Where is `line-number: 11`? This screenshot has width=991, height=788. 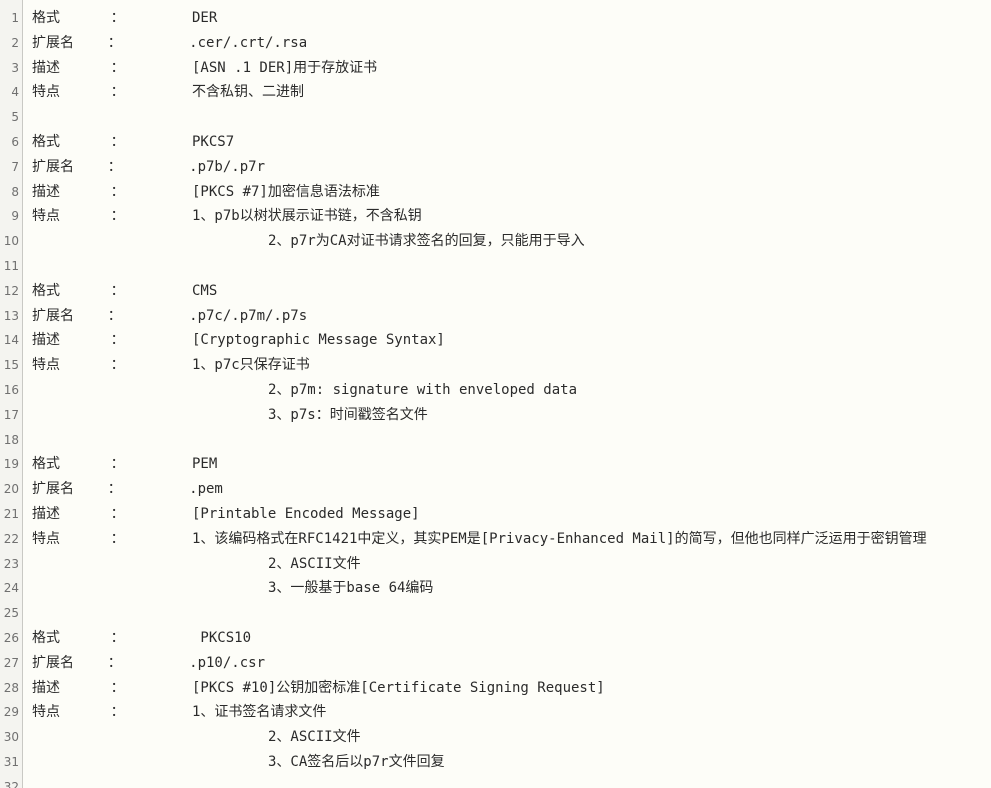
line-number: 11 is located at coordinates (11, 265).